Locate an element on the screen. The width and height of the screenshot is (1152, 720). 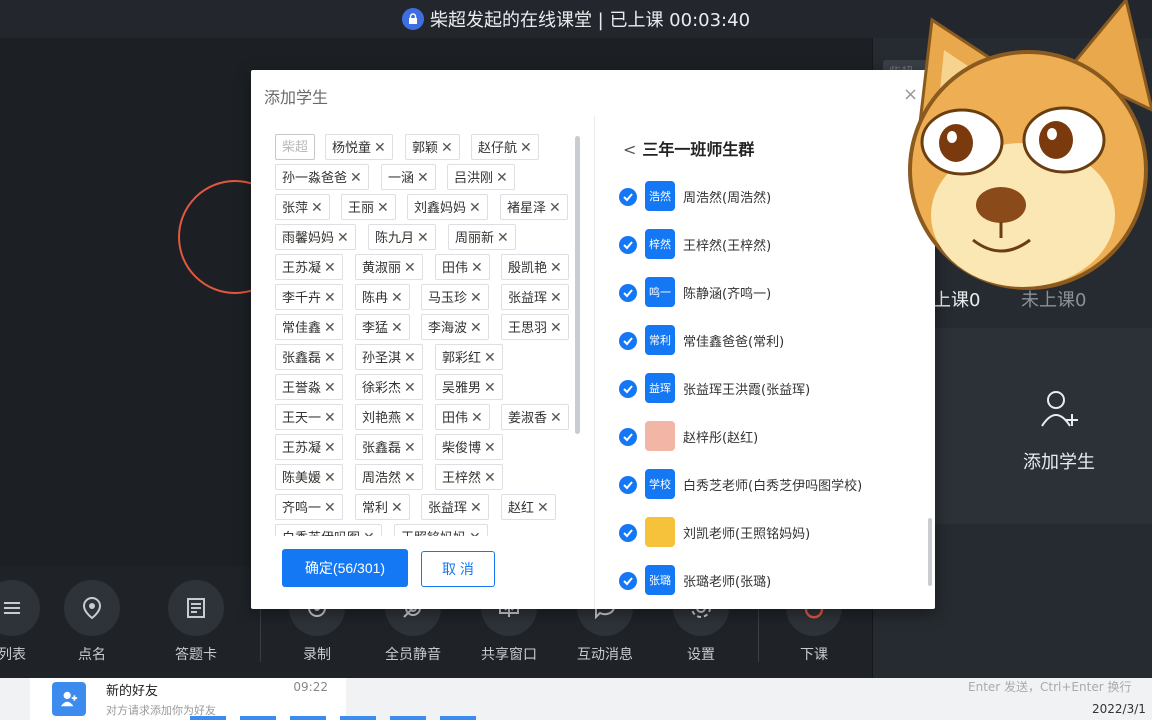
add-student-card: 添加学生 is located at coordinates (1042, 426).